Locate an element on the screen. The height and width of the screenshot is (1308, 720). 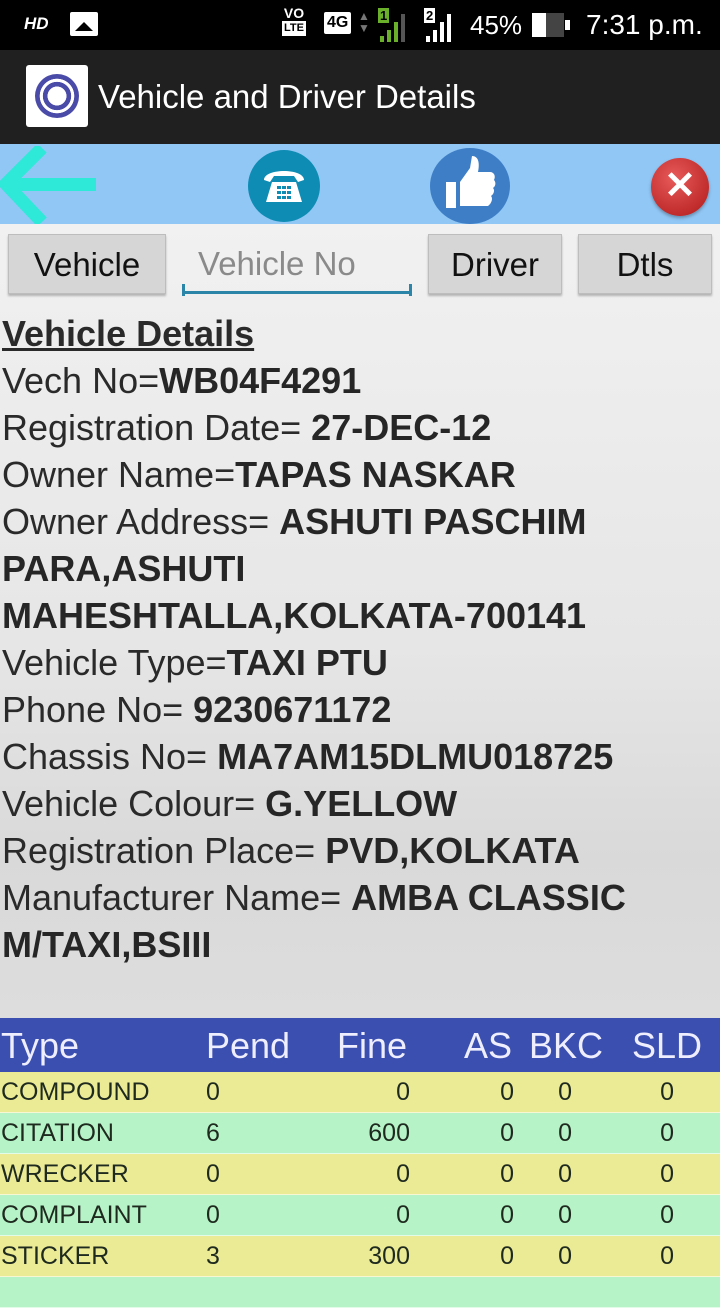
detail-value: TAXI PTU is located at coordinates (307, 662).